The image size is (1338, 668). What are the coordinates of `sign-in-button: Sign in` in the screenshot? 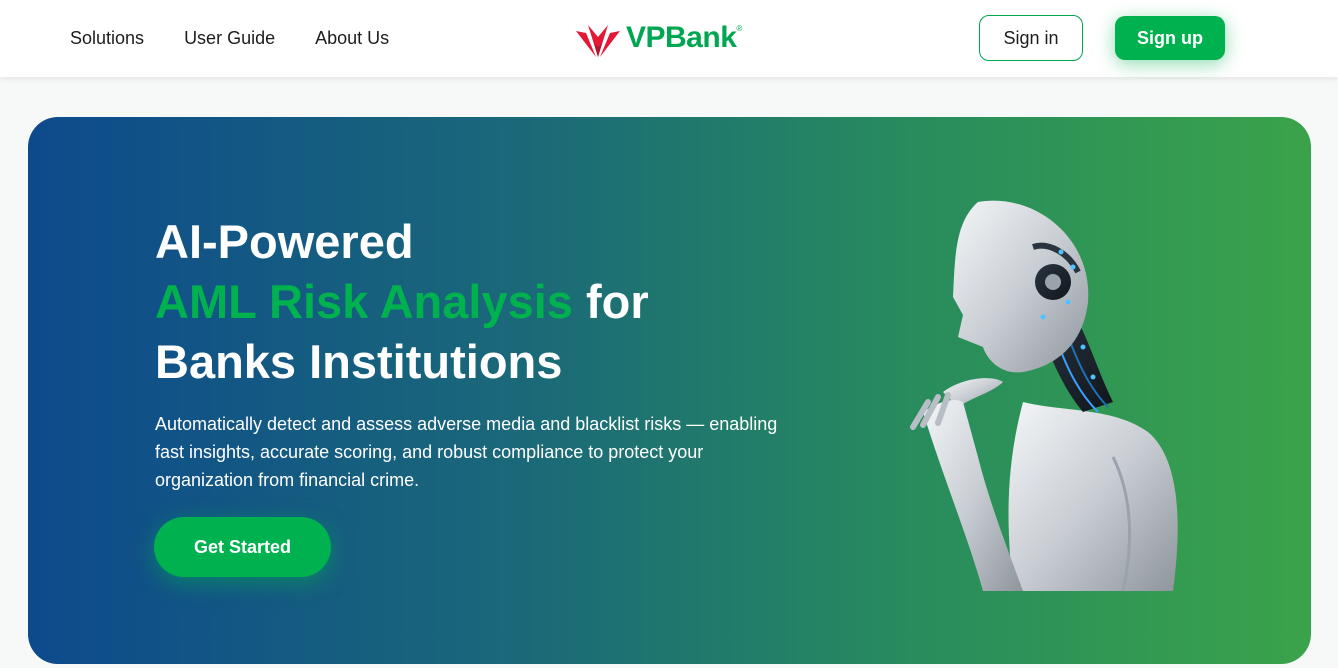 It's located at (1031, 38).